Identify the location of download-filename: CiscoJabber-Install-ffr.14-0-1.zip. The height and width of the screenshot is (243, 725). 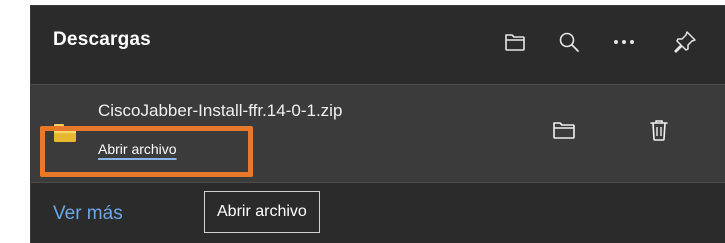
(220, 110).